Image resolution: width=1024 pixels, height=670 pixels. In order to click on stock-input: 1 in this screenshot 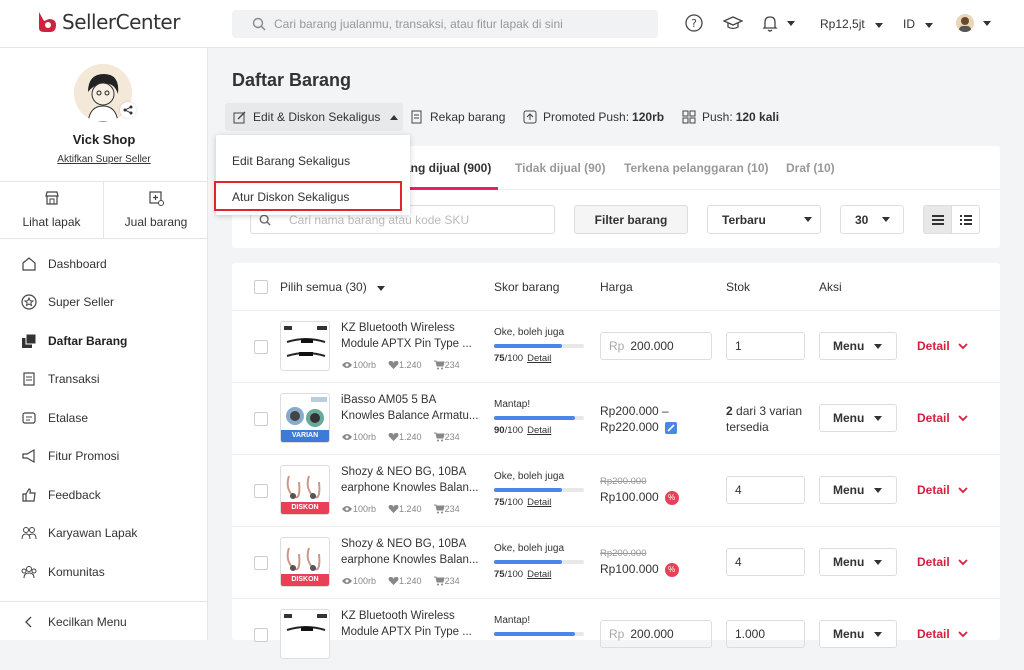, I will do `click(765, 346)`.